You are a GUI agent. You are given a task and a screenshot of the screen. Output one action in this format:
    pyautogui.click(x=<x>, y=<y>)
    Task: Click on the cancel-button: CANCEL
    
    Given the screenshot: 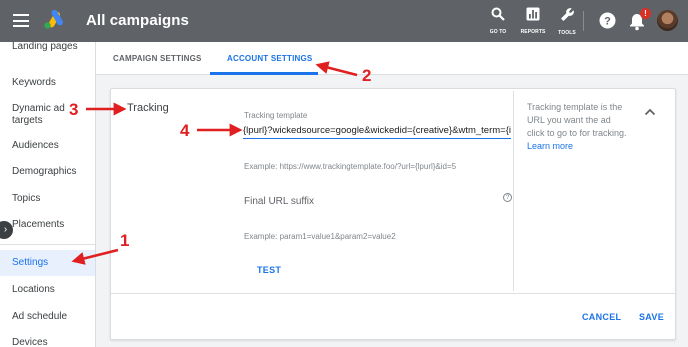 What is the action you would take?
    pyautogui.click(x=601, y=317)
    